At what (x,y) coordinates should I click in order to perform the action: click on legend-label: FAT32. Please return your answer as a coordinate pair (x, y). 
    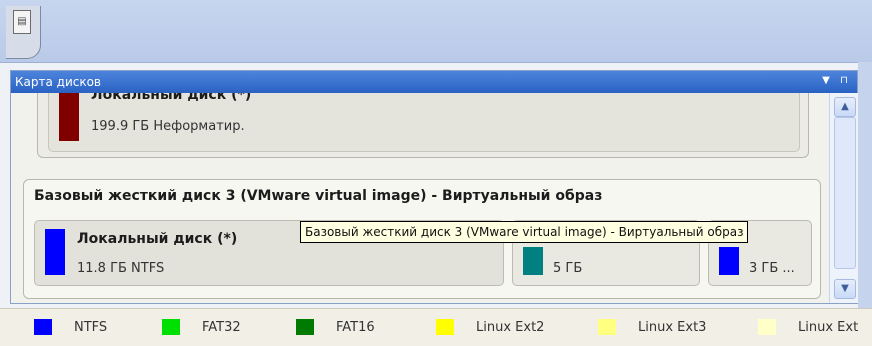
    Looking at the image, I should click on (221, 327).